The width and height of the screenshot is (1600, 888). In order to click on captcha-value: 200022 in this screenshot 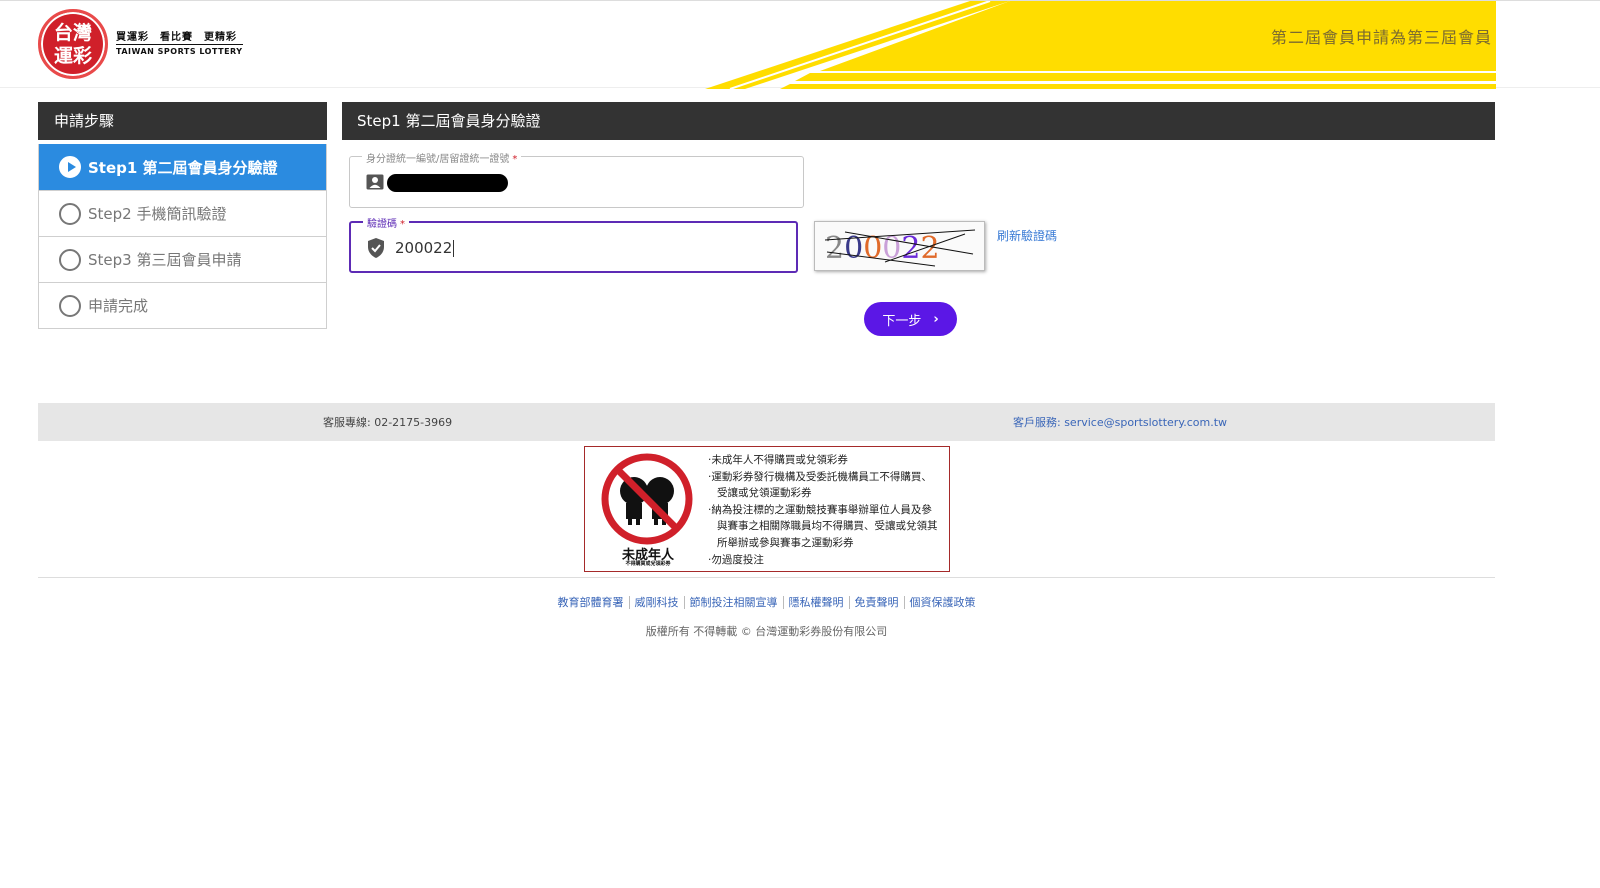, I will do `click(424, 248)`.